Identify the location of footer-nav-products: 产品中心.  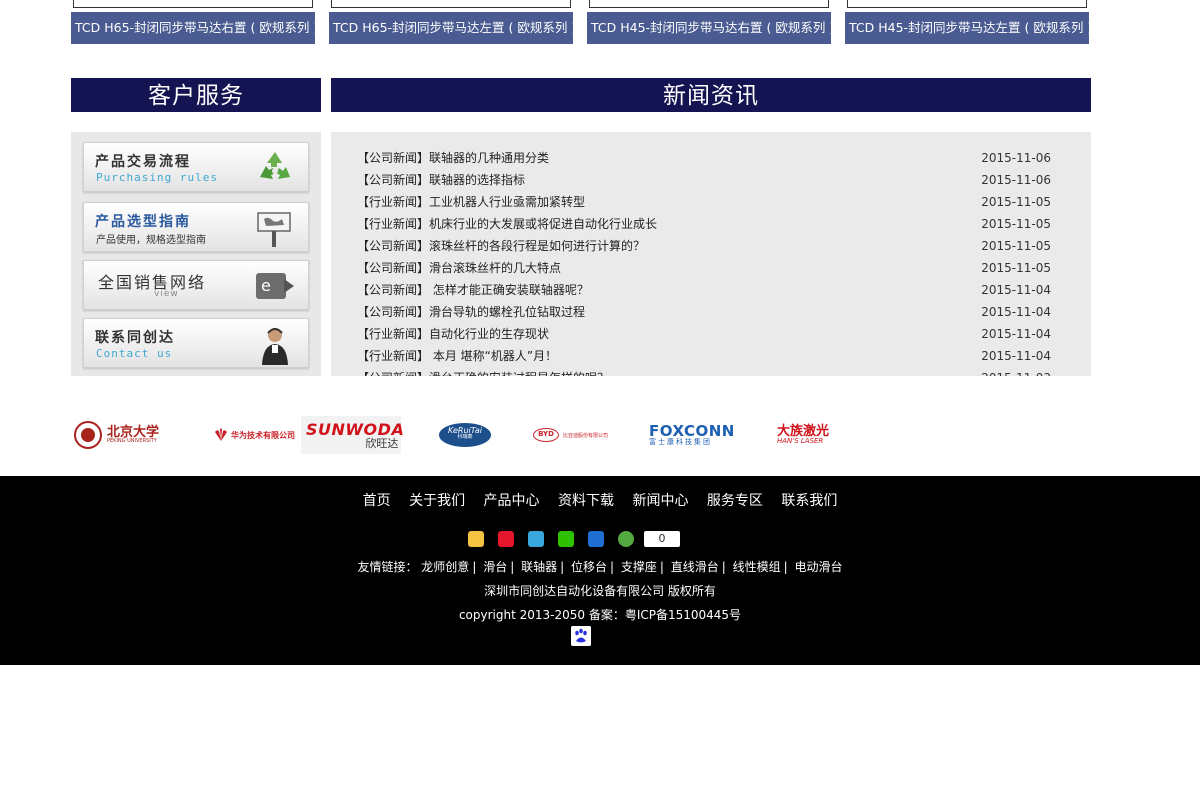
(512, 501).